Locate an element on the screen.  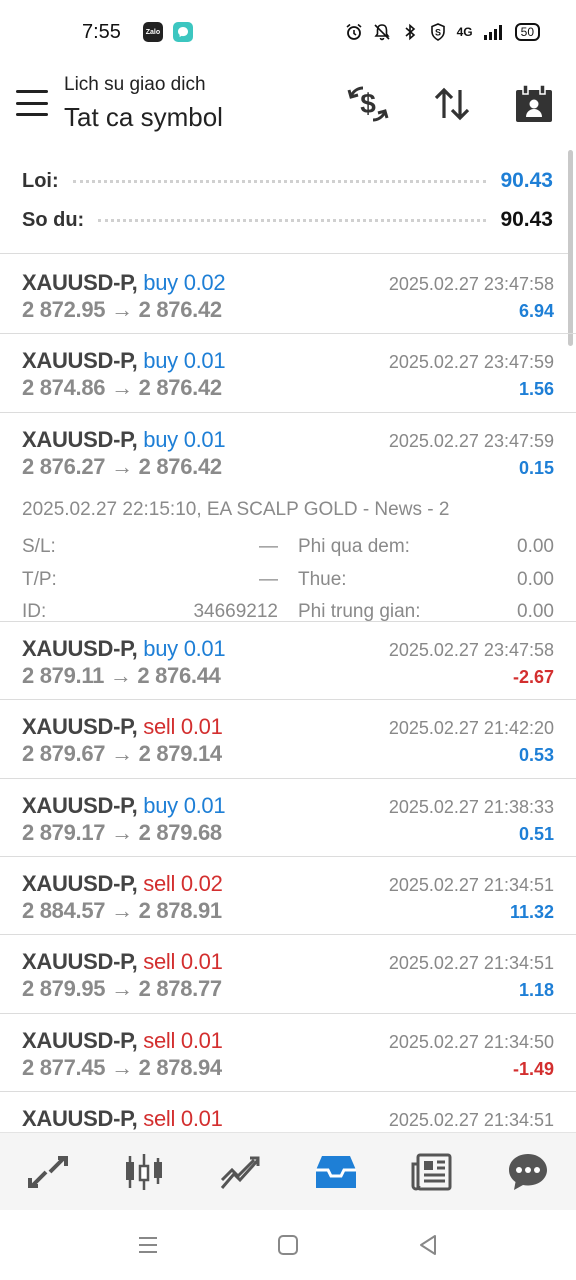
header-titles: Lich su giao dich Tat ca symbol is located at coordinates (143, 103).